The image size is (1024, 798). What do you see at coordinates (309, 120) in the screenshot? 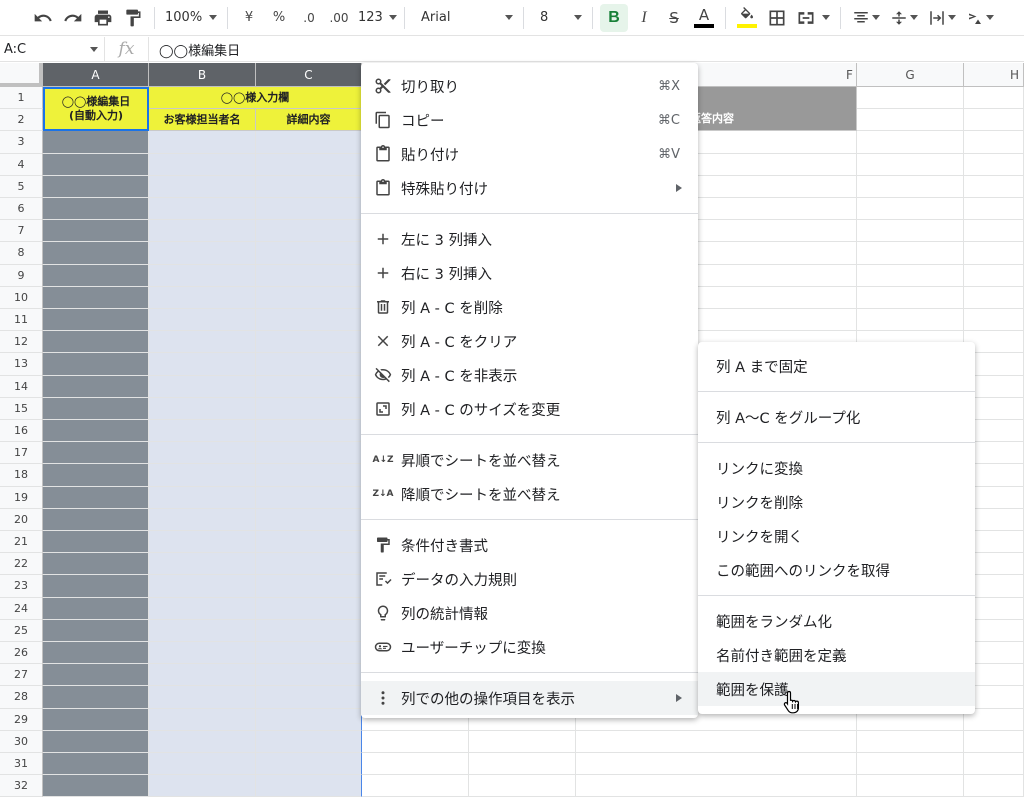
I see `cell-c2-details: 詳細内容` at bounding box center [309, 120].